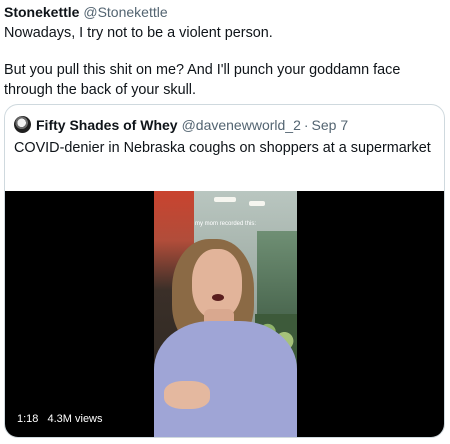 This screenshot has height=444, width=450. I want to click on person-hand, so click(187, 395).